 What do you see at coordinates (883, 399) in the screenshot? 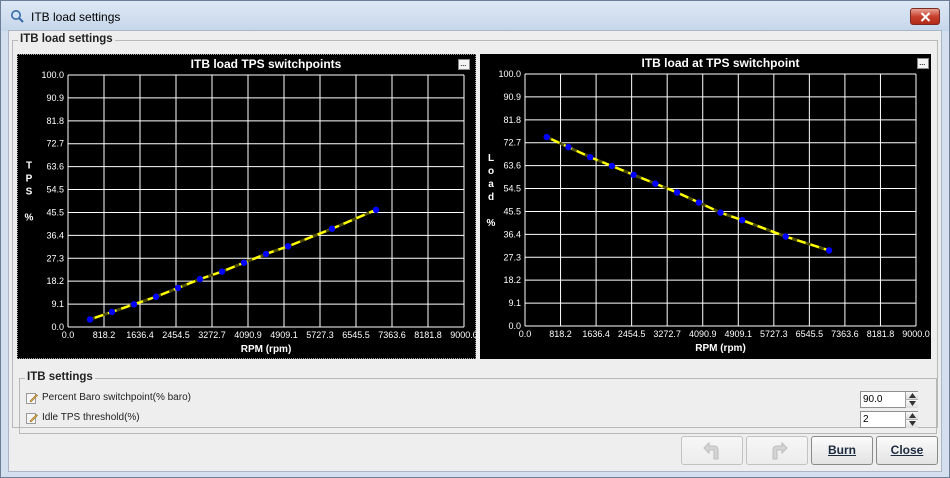
I see `baro-switchpoint-input` at bounding box center [883, 399].